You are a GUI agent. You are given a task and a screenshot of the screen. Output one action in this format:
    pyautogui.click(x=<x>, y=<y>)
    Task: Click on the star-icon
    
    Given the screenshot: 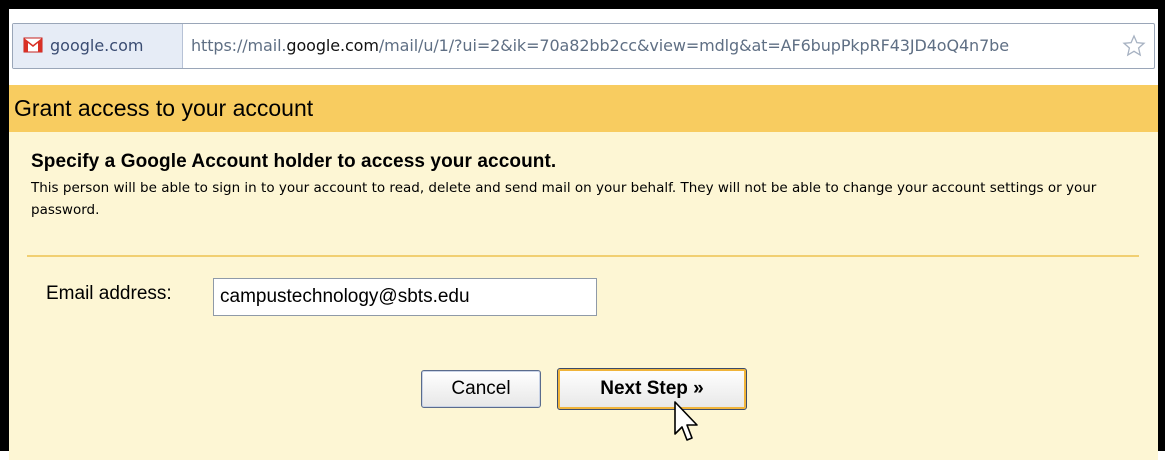 What is the action you would take?
    pyautogui.click(x=1134, y=46)
    